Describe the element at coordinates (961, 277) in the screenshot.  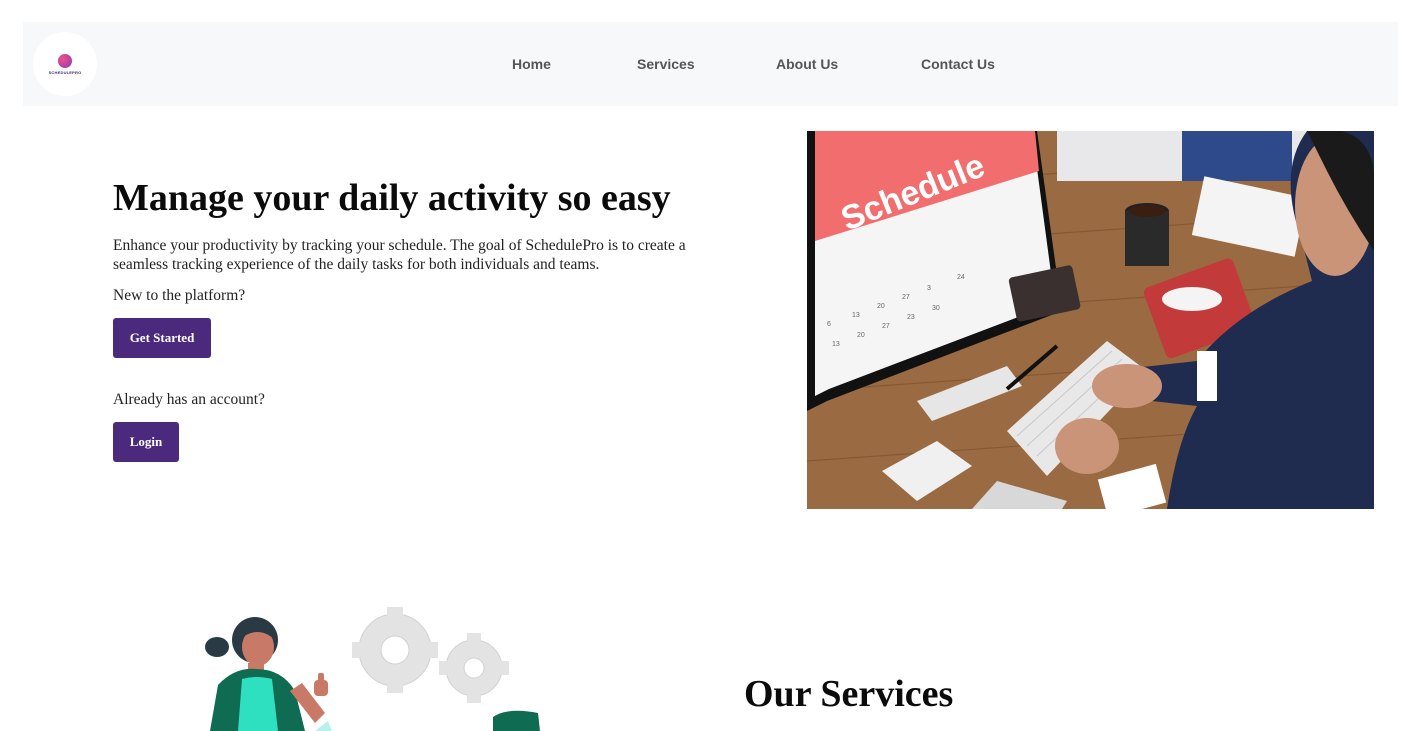
I see `svg-text: 24` at that location.